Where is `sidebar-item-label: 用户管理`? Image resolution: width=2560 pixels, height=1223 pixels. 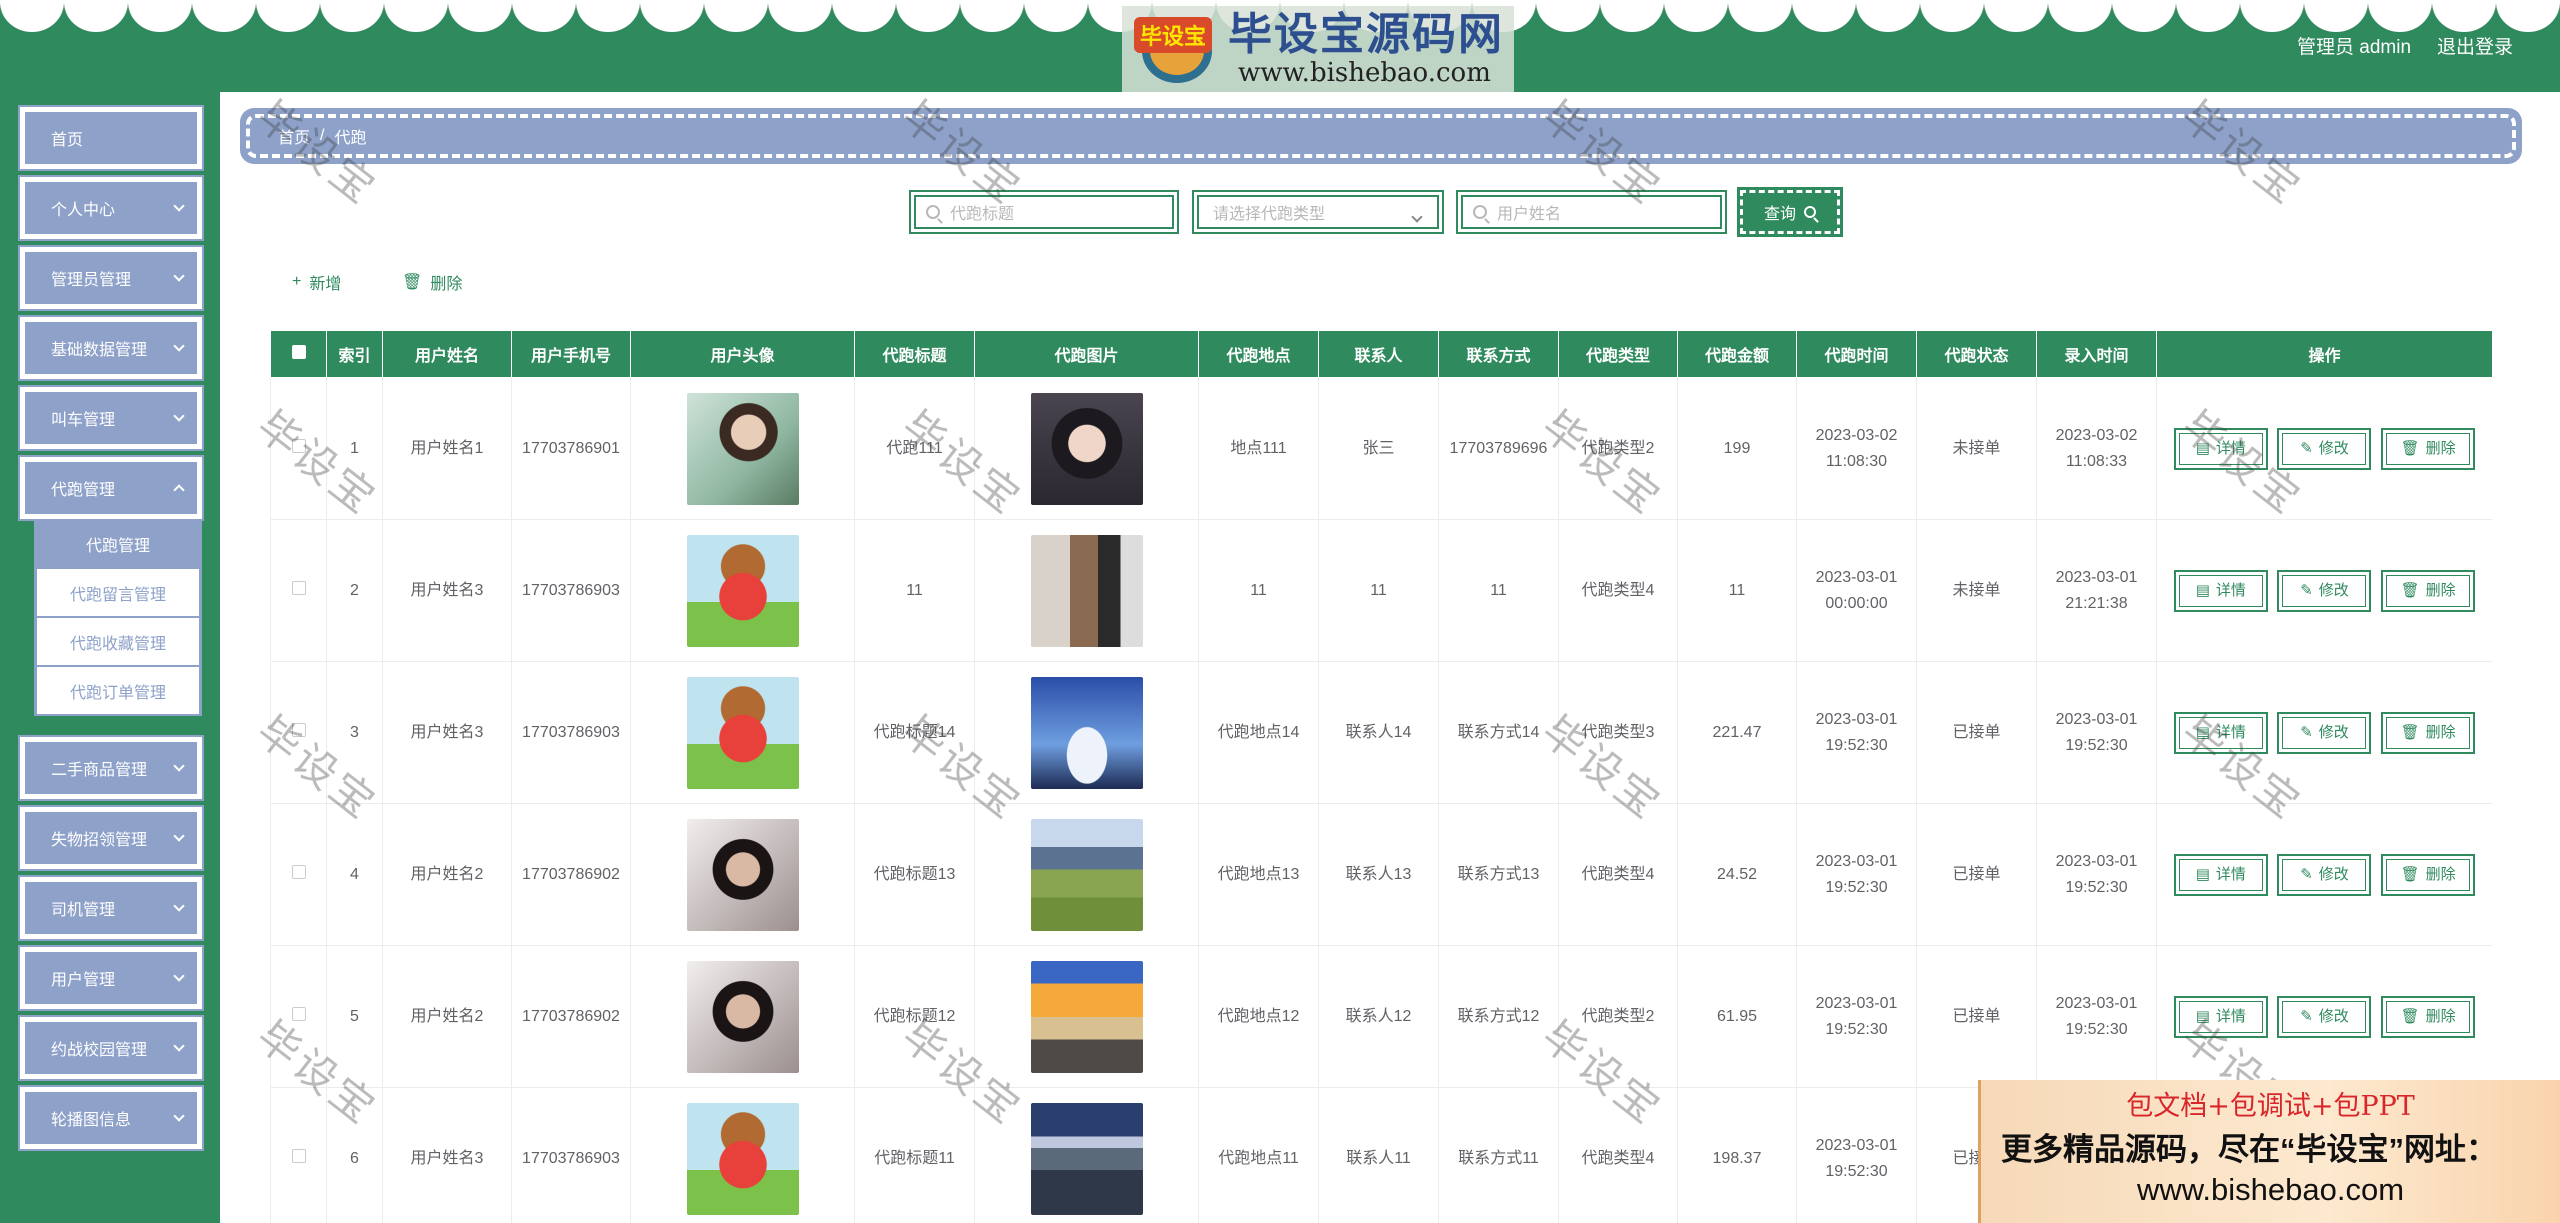
sidebar-item-label: 用户管理 is located at coordinates (83, 980).